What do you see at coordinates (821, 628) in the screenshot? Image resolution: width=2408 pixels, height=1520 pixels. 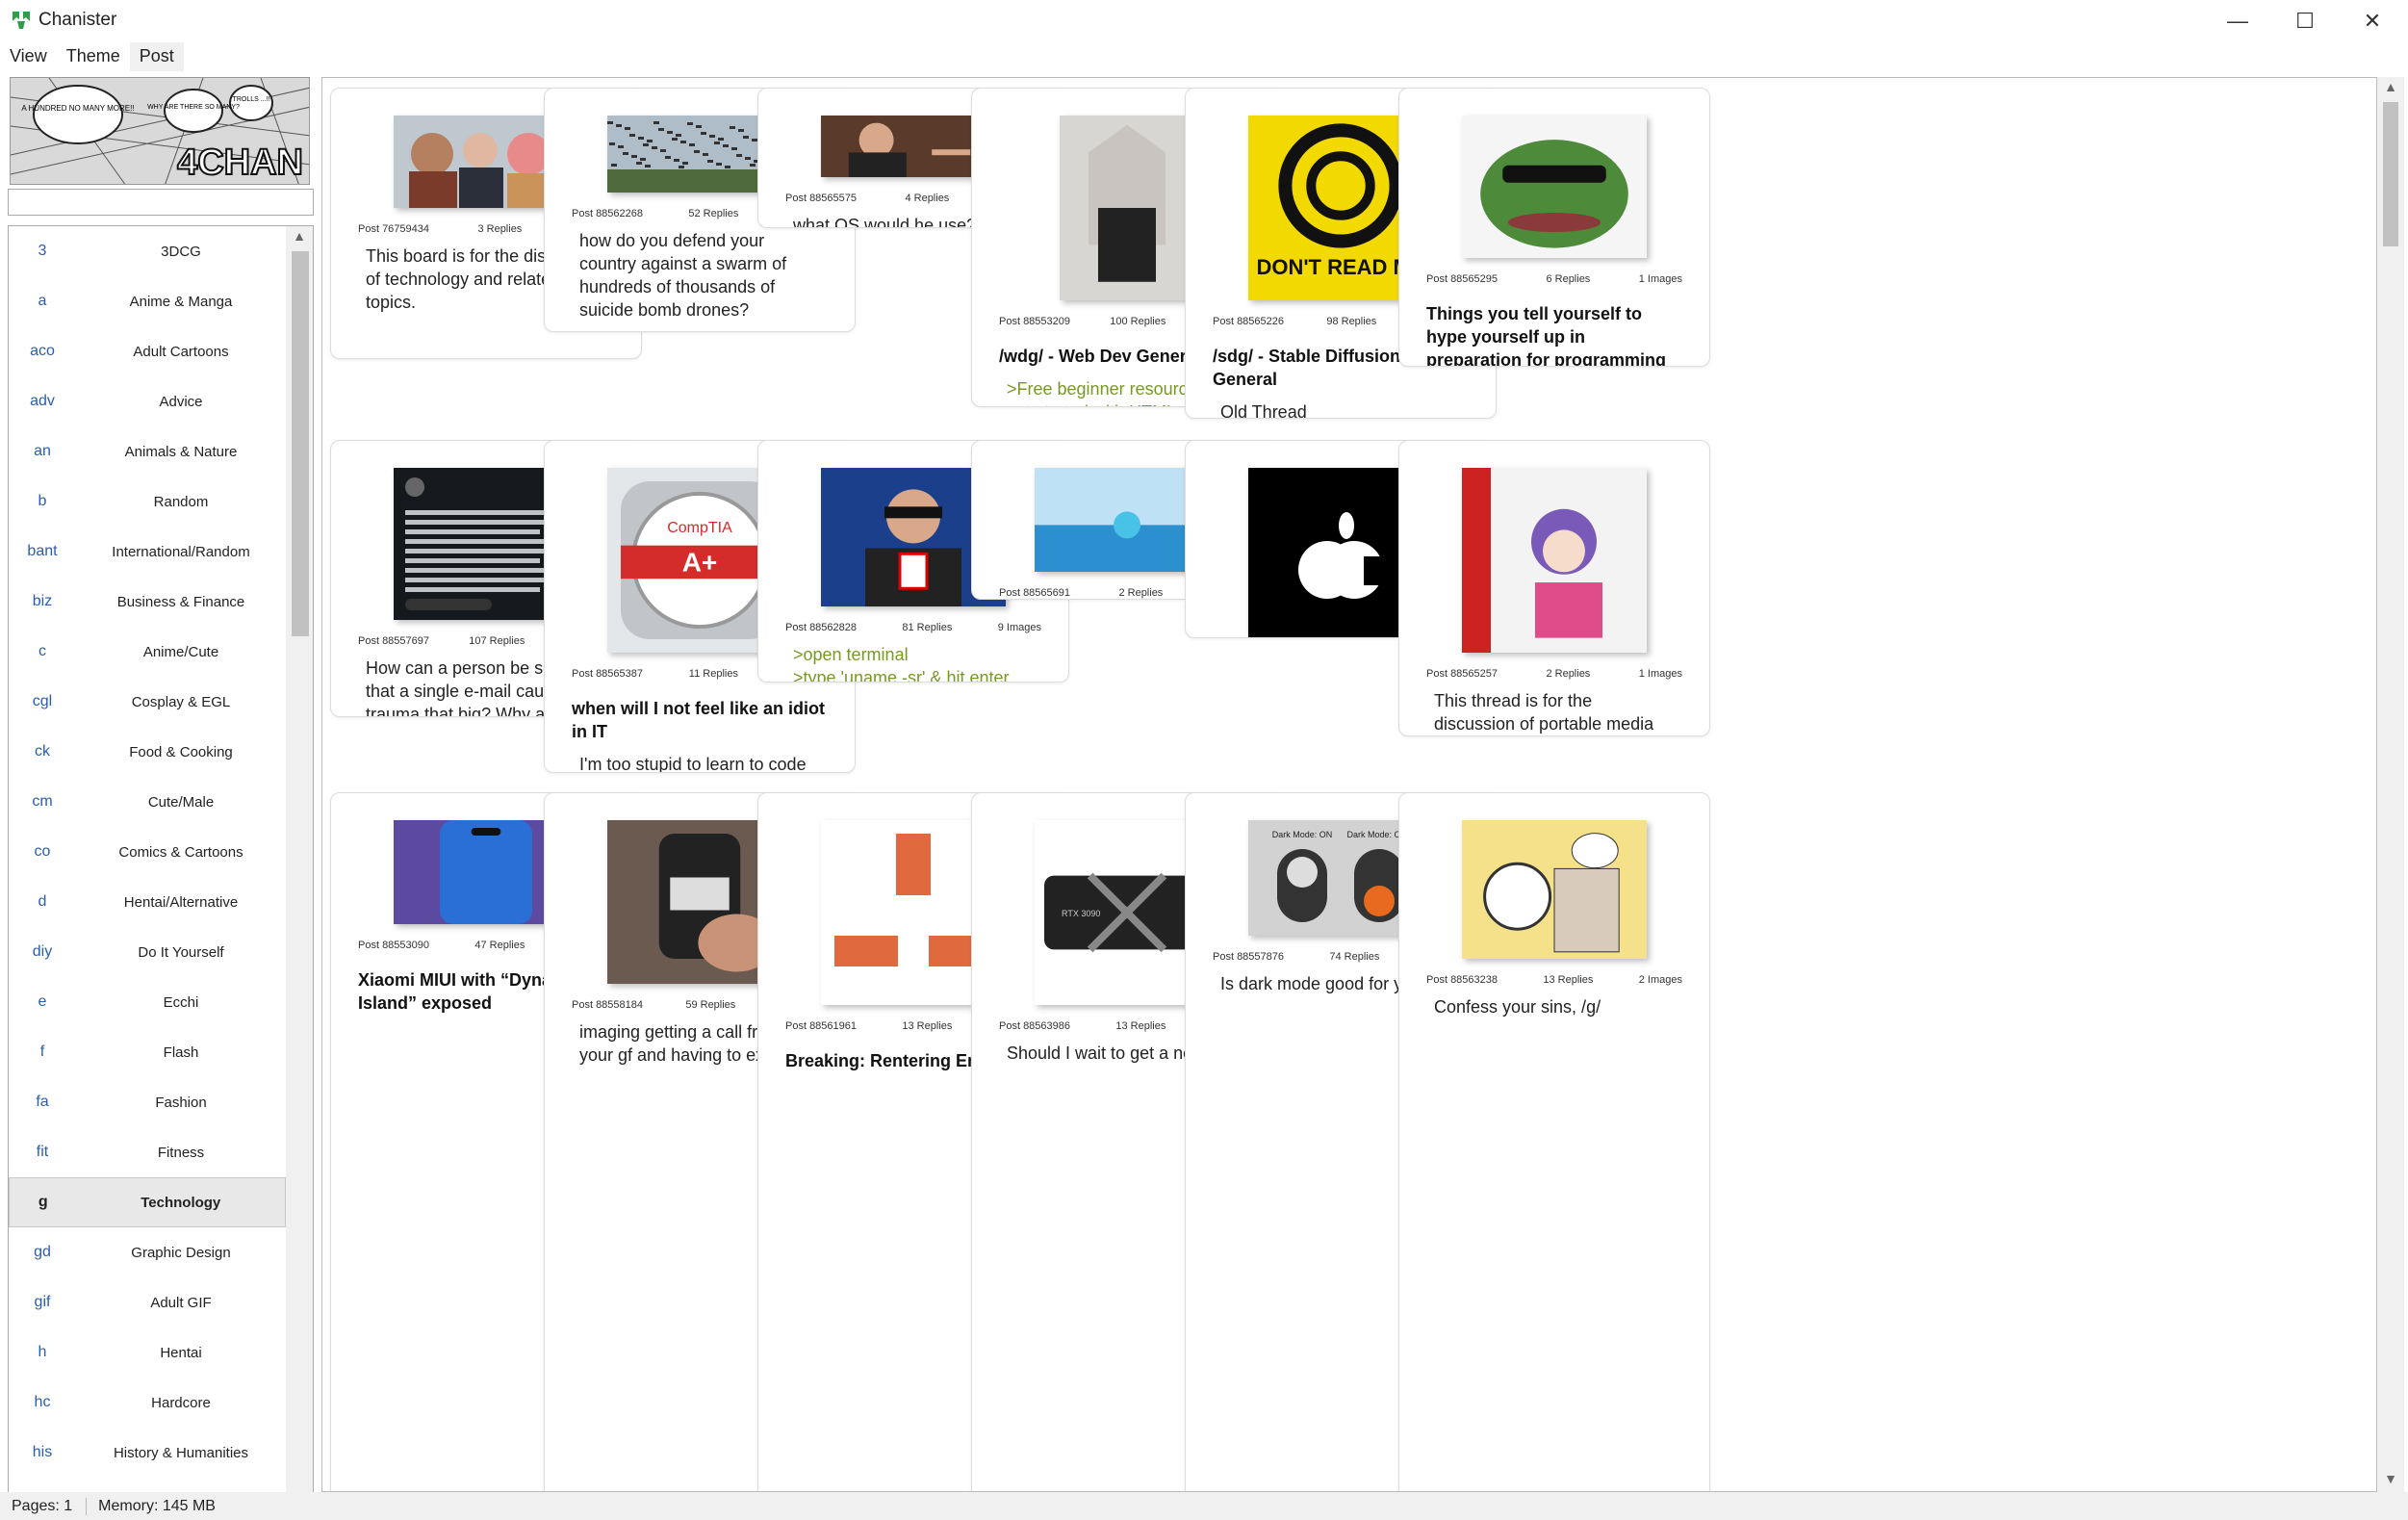 I see `thread-post: Post 88562828` at bounding box center [821, 628].